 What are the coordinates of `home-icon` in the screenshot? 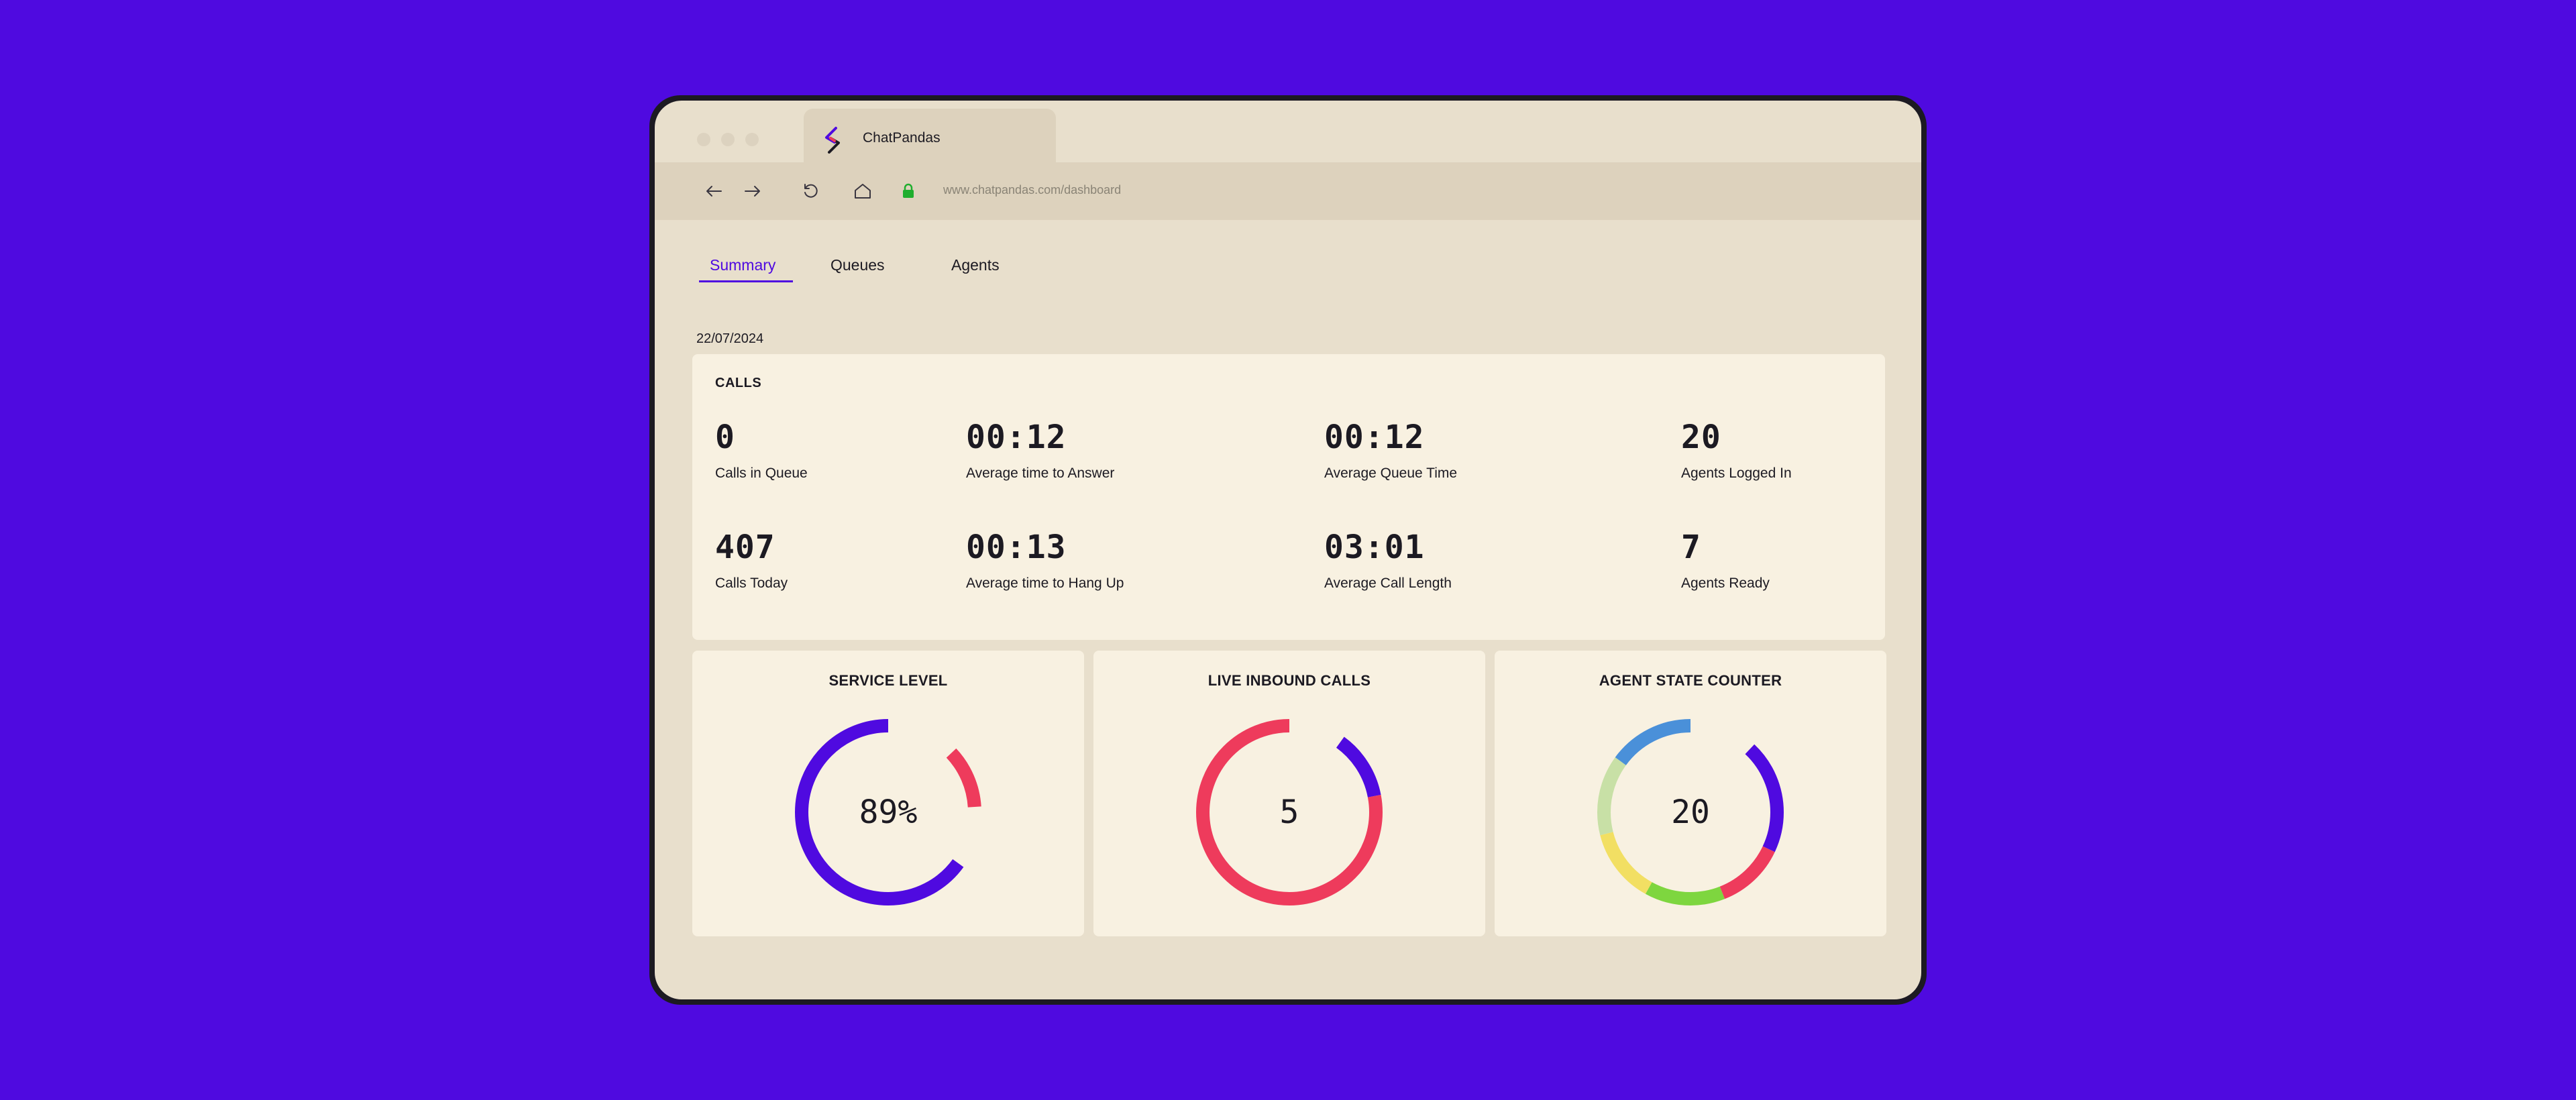 It's located at (863, 191).